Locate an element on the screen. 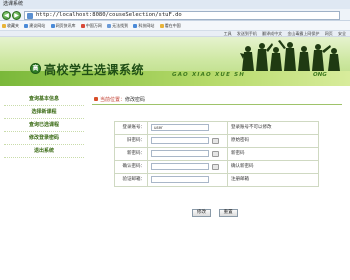 Image resolution: width=350 pixels, height=280 pixels. favorite-item: 网页快讯库 is located at coordinates (63, 25).